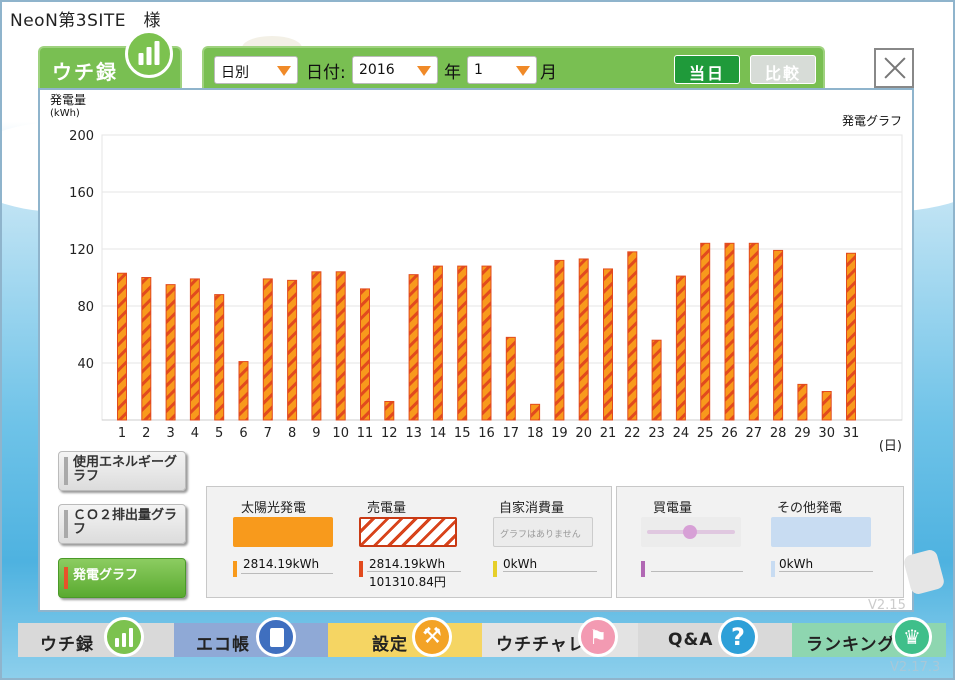  What do you see at coordinates (608, 433) in the screenshot?
I see `x-tick-label: 21` at bounding box center [608, 433].